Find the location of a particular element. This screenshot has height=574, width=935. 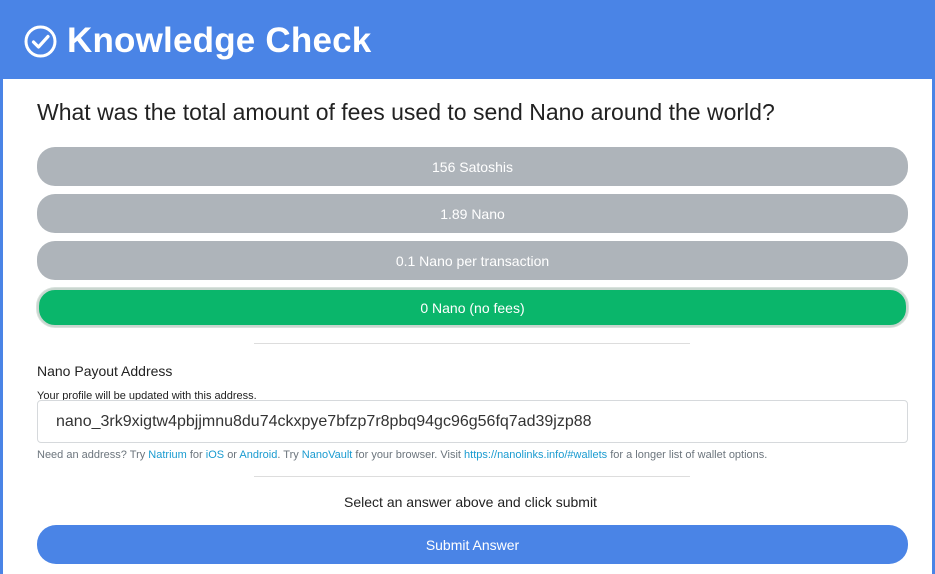

page-title: Knowledge Check is located at coordinates (219, 40).